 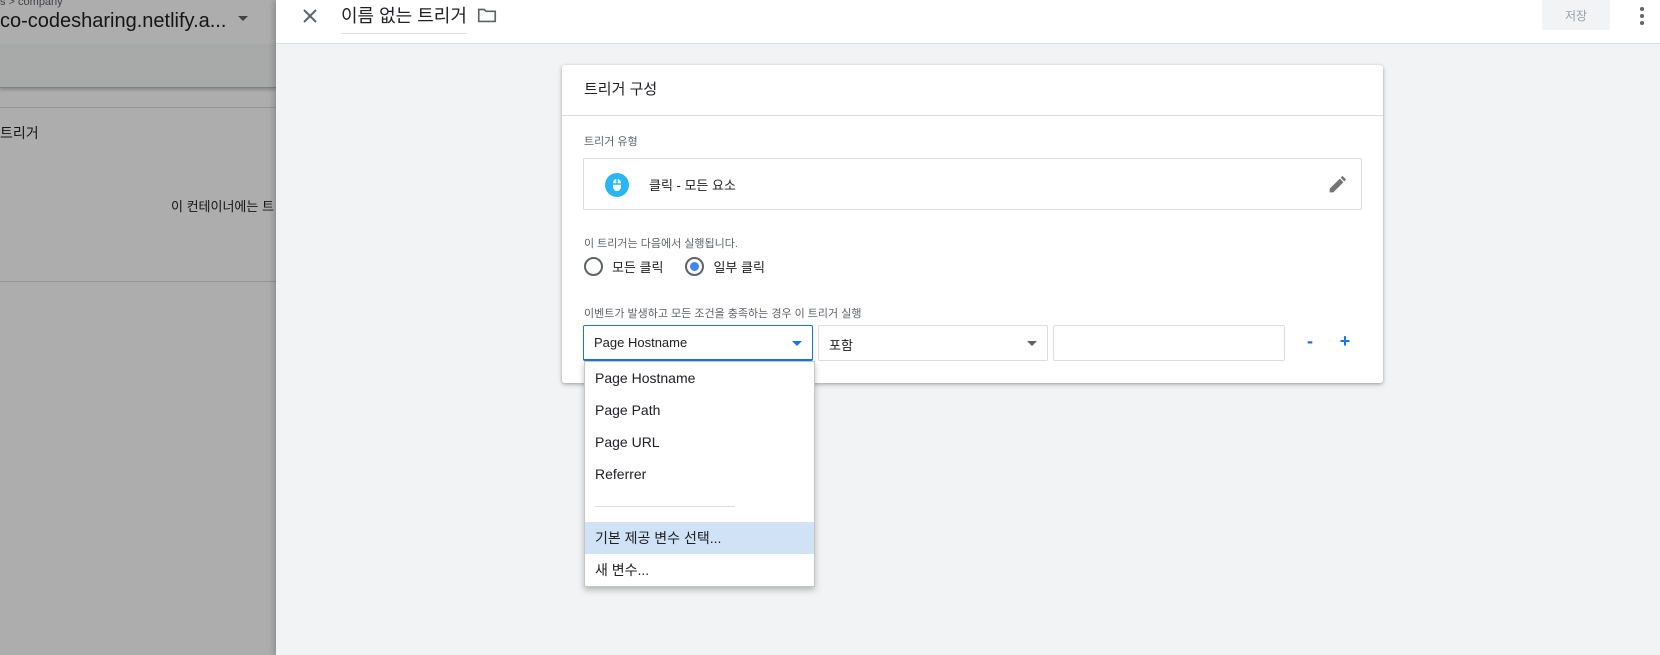 I want to click on variable-select-value: Page Hostname, so click(x=641, y=342).